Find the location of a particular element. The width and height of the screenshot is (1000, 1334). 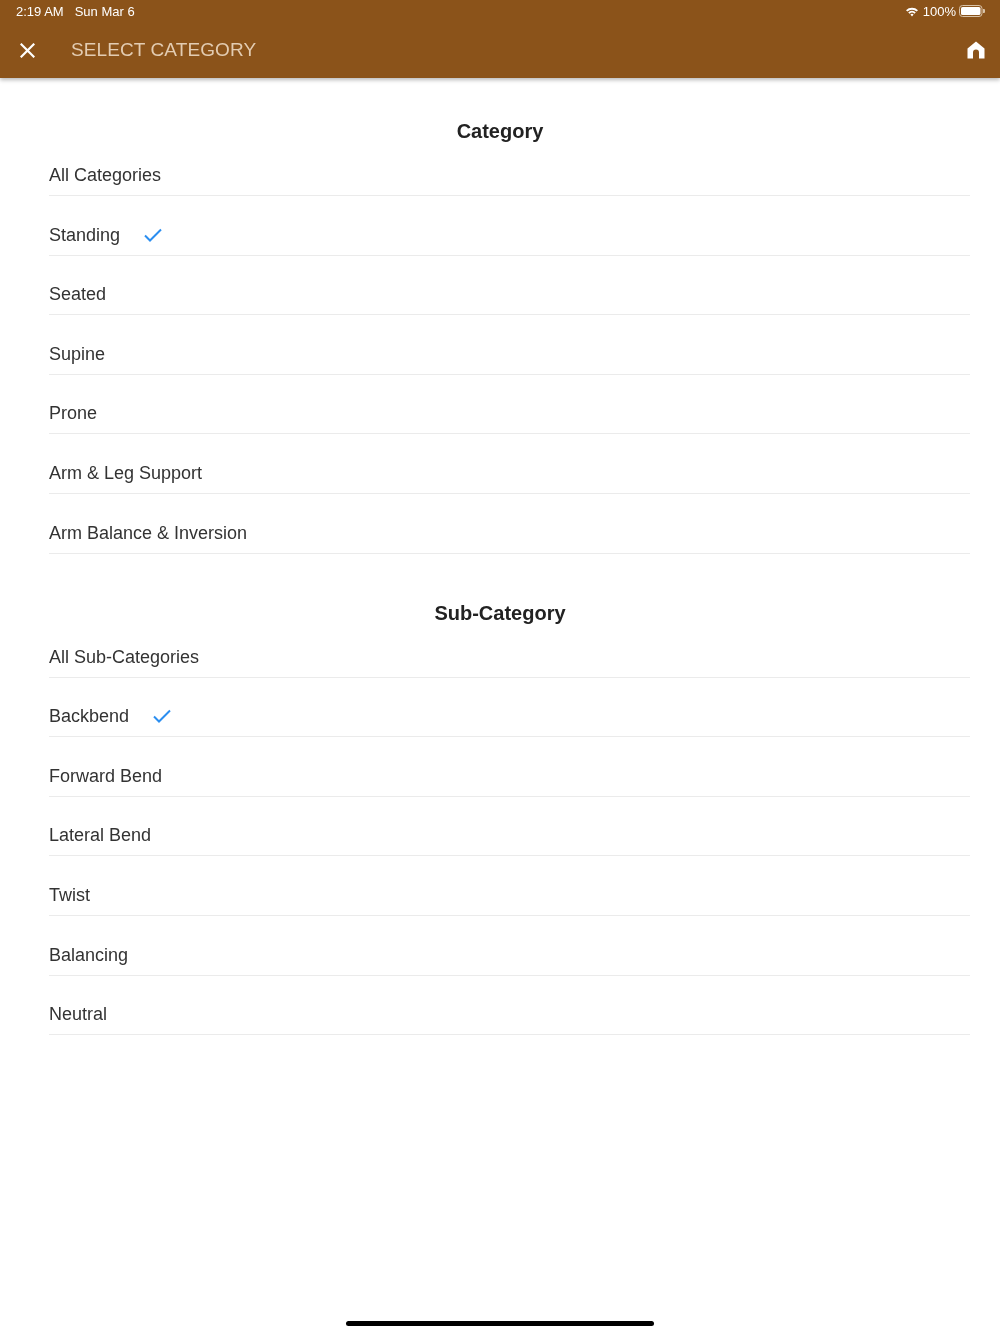

status-time: 2:19 AM is located at coordinates (40, 11).